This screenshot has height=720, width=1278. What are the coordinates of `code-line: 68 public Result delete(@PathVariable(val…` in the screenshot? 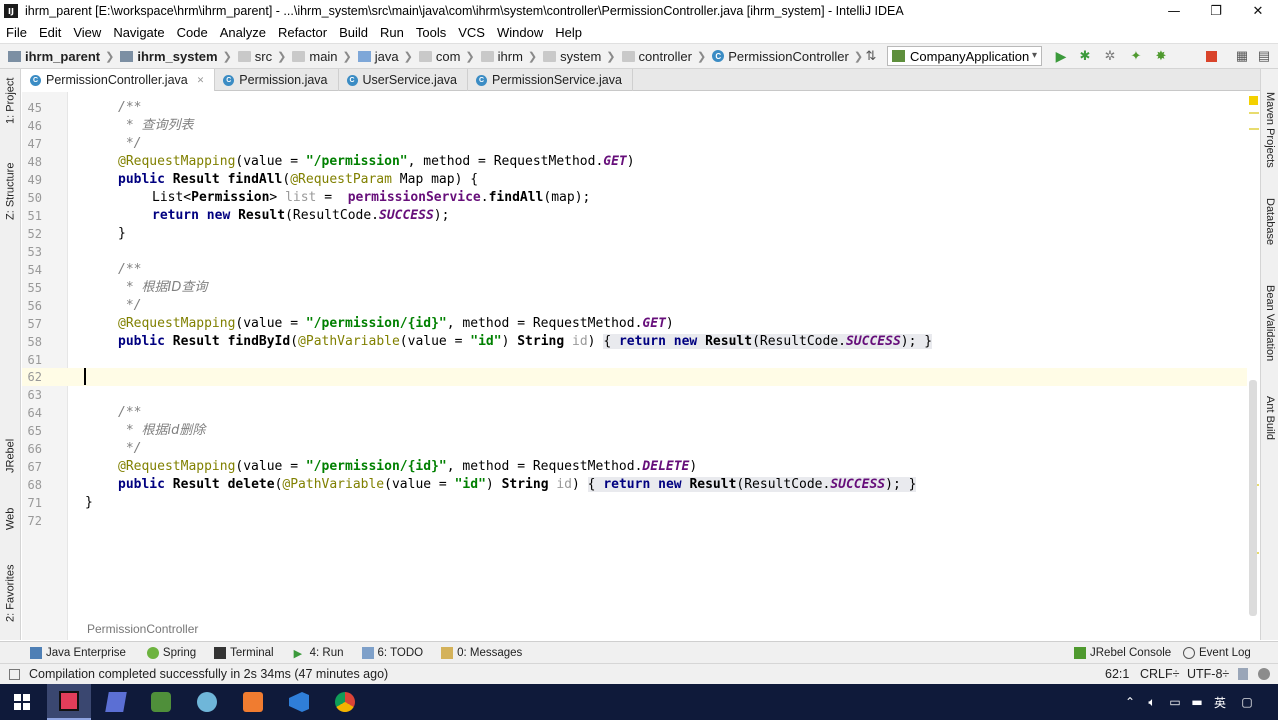 It's located at (634, 485).